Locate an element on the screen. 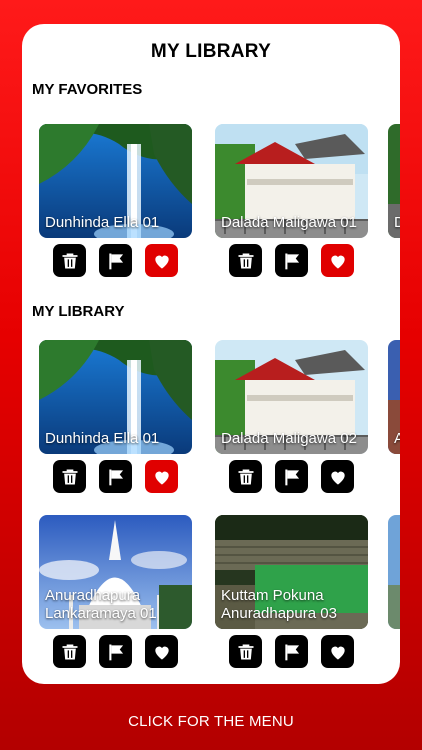  favorite-item-partial: D is located at coordinates (394, 181).